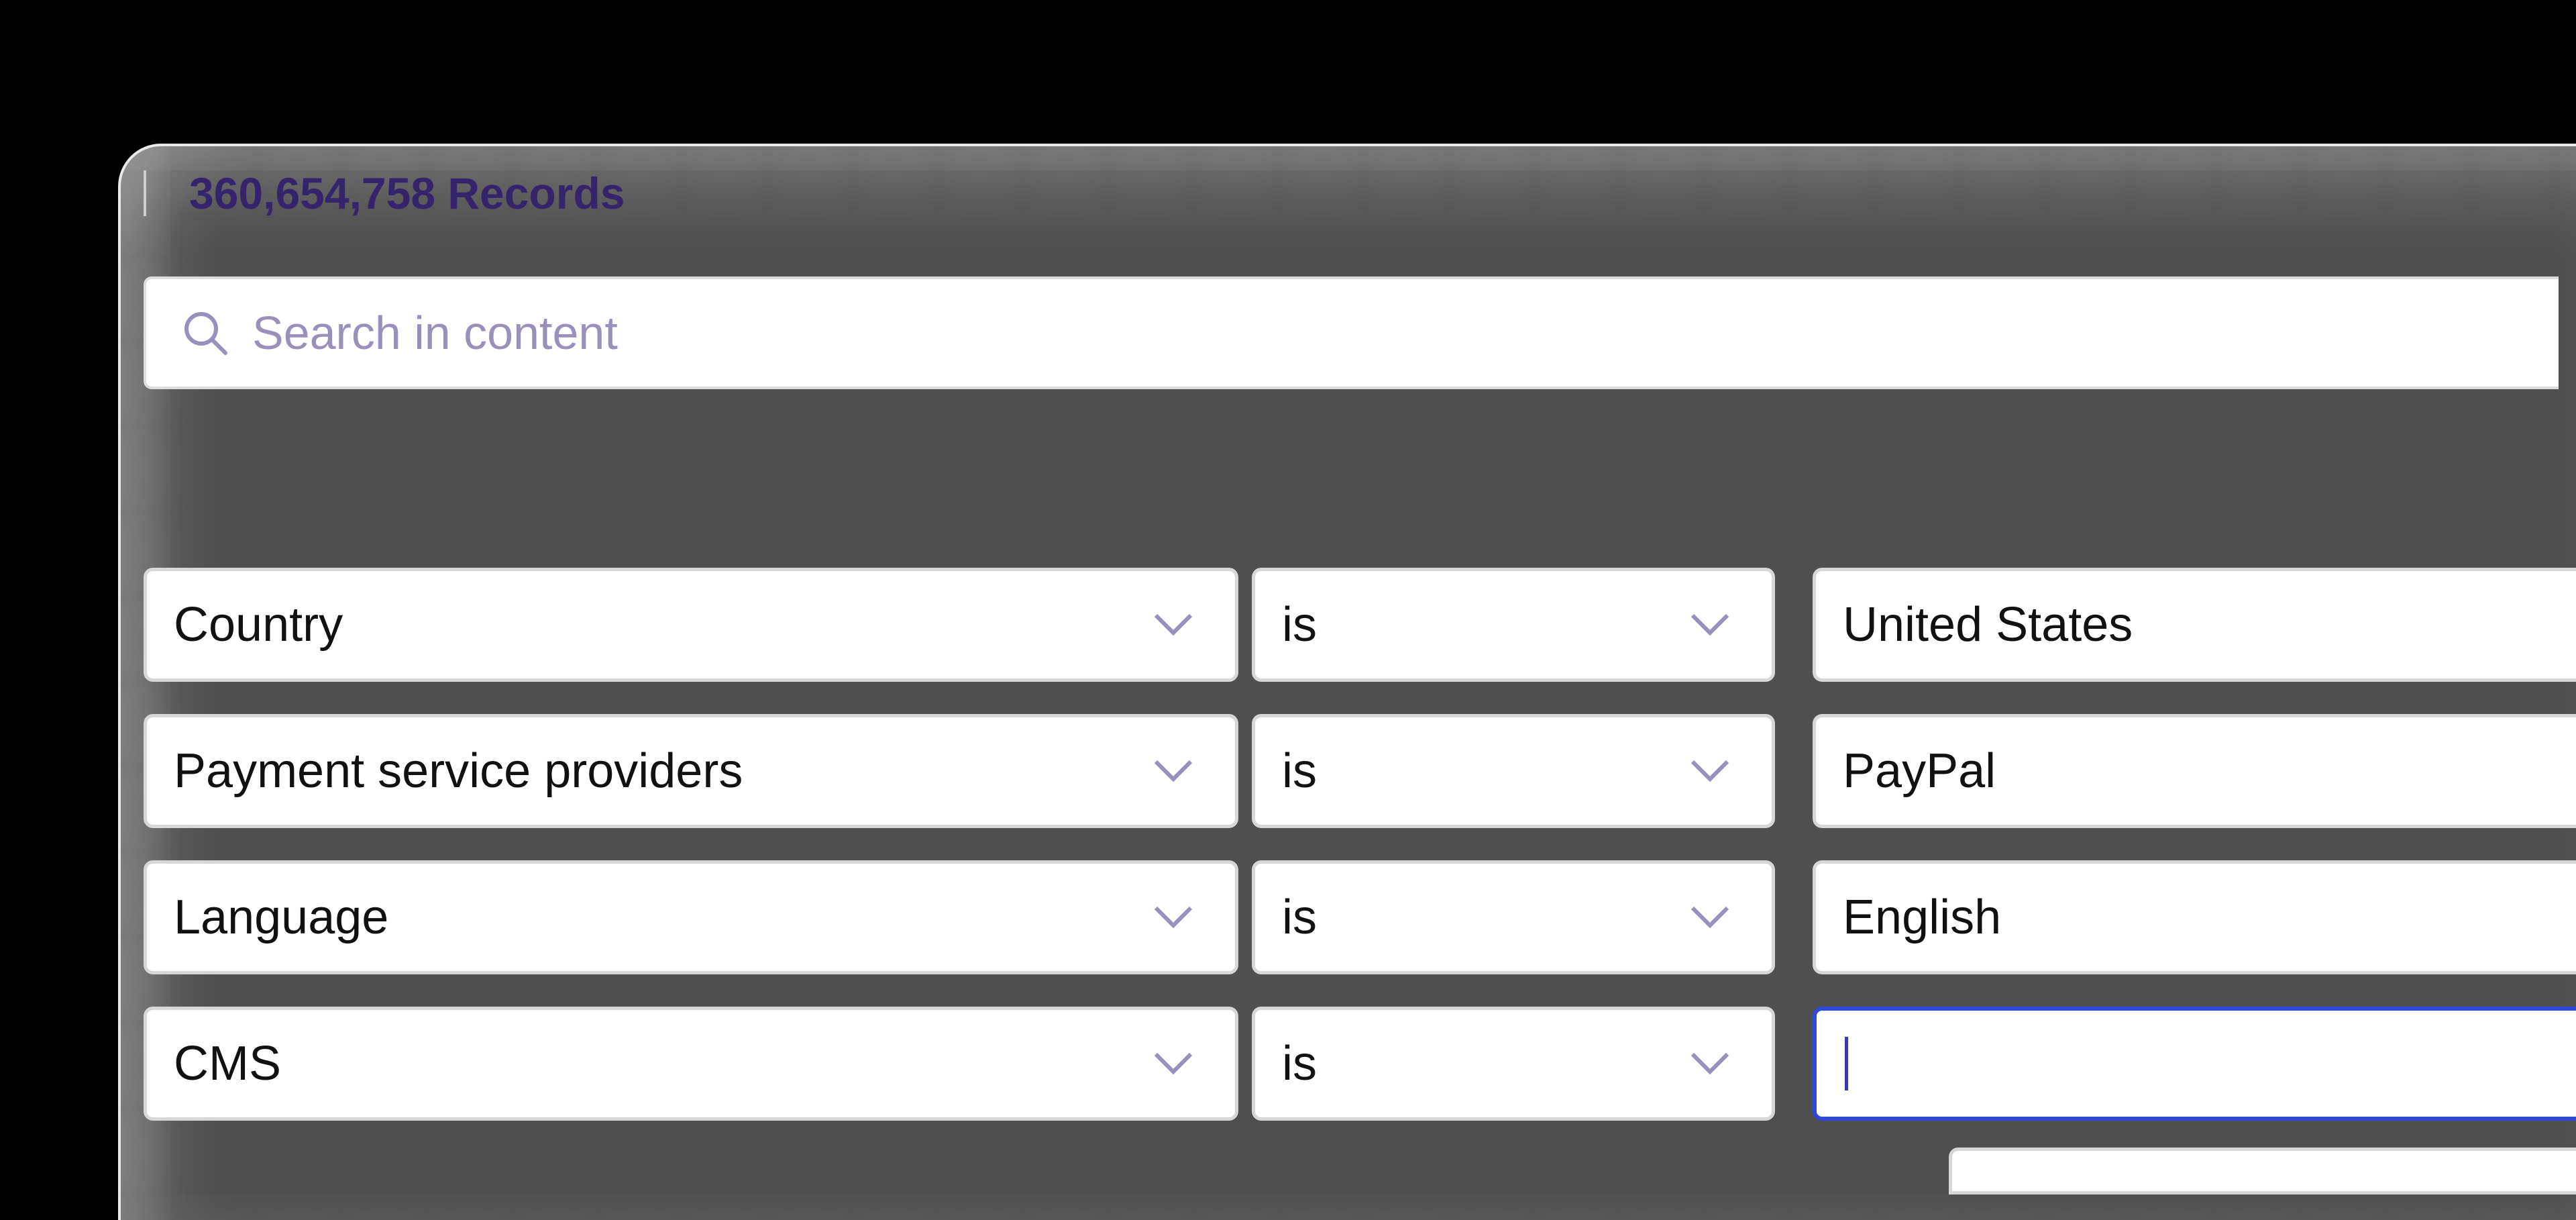  Describe the element at coordinates (1922, 917) in the screenshot. I see `value-text: English` at that location.